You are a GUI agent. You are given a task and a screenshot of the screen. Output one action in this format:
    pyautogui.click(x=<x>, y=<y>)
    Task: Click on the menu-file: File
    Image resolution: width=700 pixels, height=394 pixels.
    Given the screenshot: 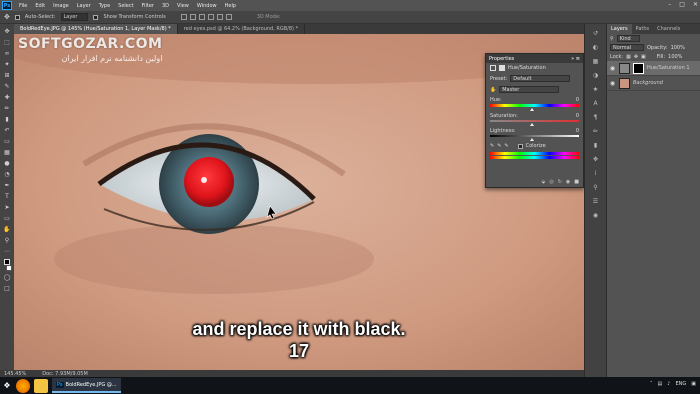 What is the action you would take?
    pyautogui.click(x=23, y=6)
    